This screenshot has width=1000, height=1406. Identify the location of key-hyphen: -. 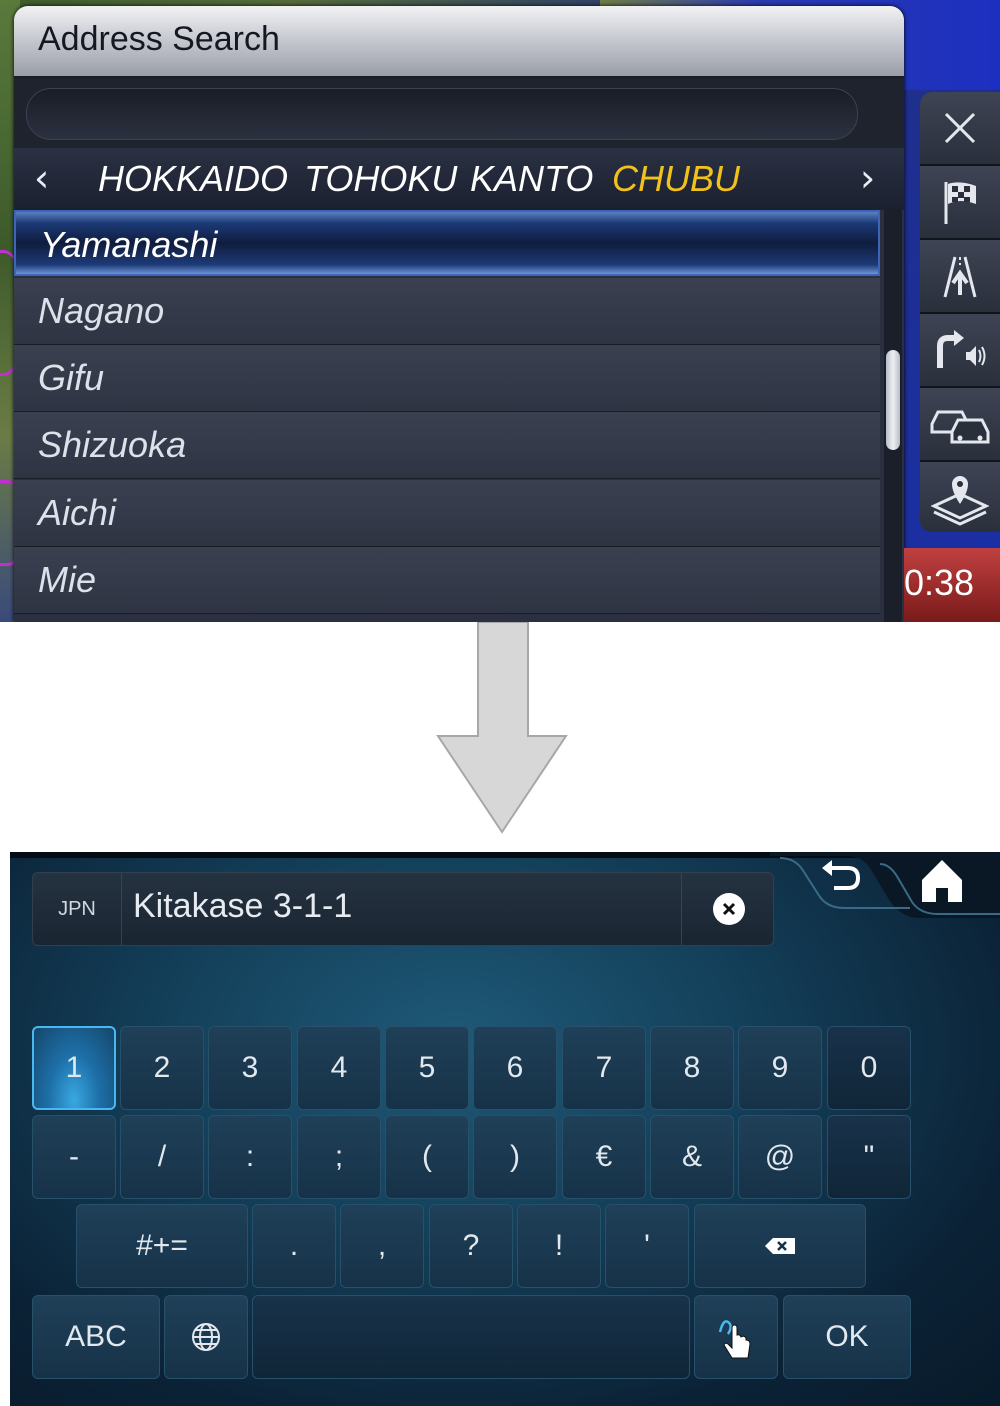
(74, 1157).